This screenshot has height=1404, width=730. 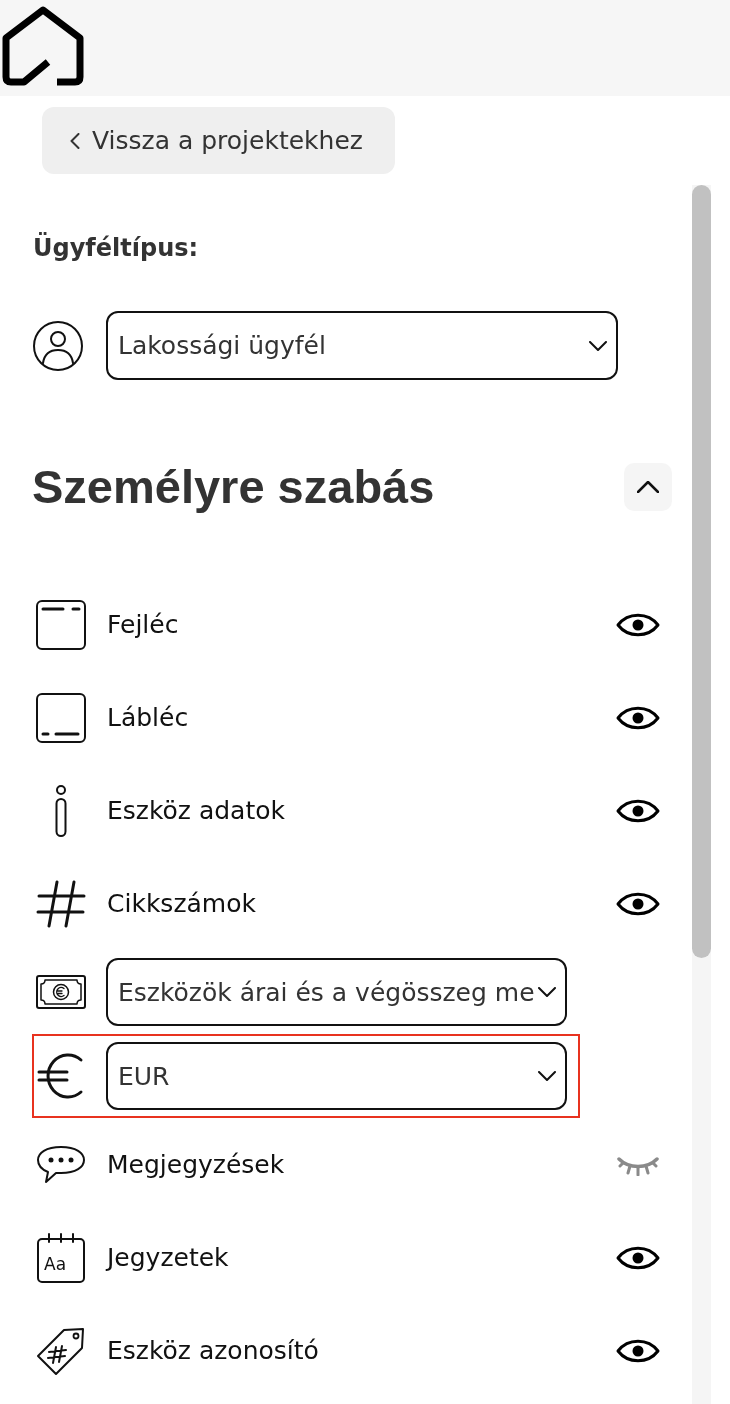 I want to click on field-label: Ügyféltípus:, so click(x=116, y=248).